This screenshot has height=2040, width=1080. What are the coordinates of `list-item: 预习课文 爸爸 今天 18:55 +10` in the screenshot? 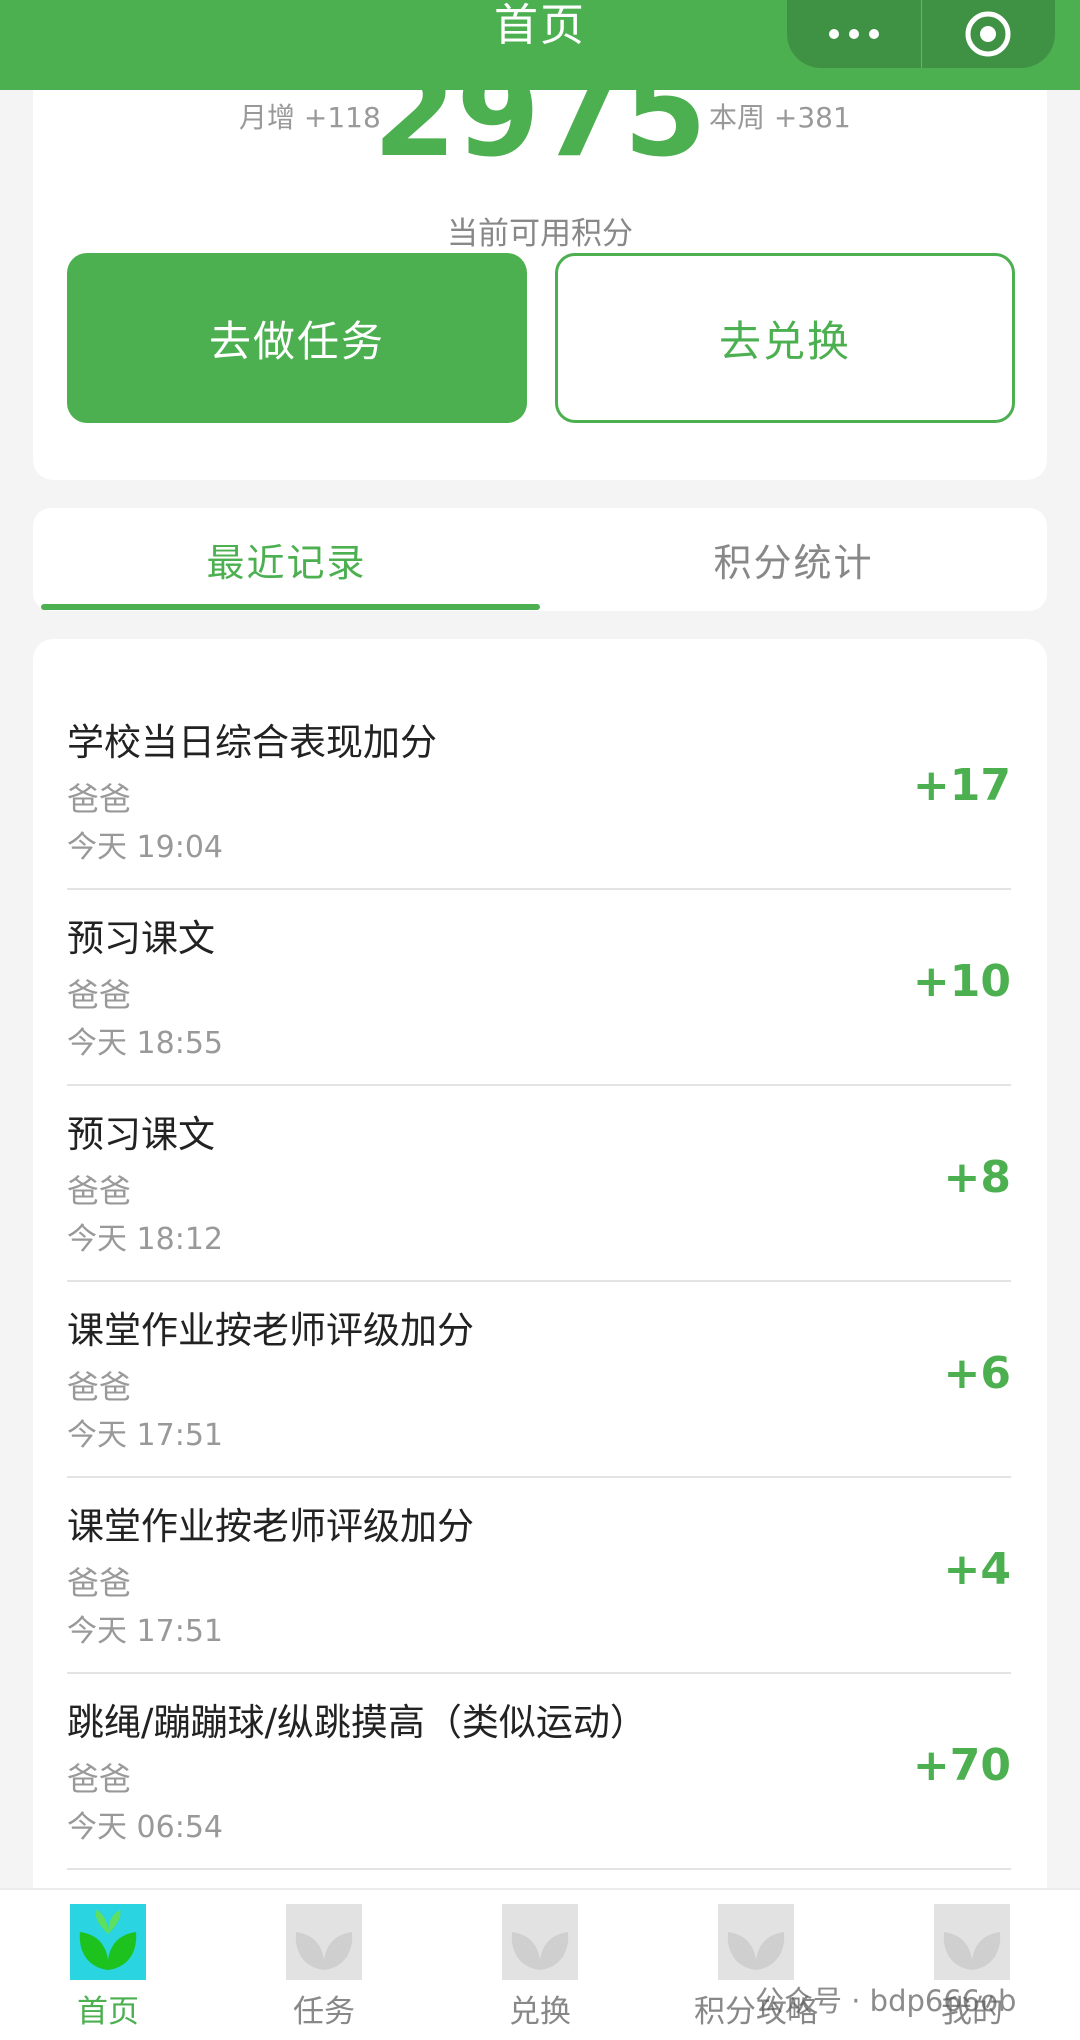 It's located at (539, 988).